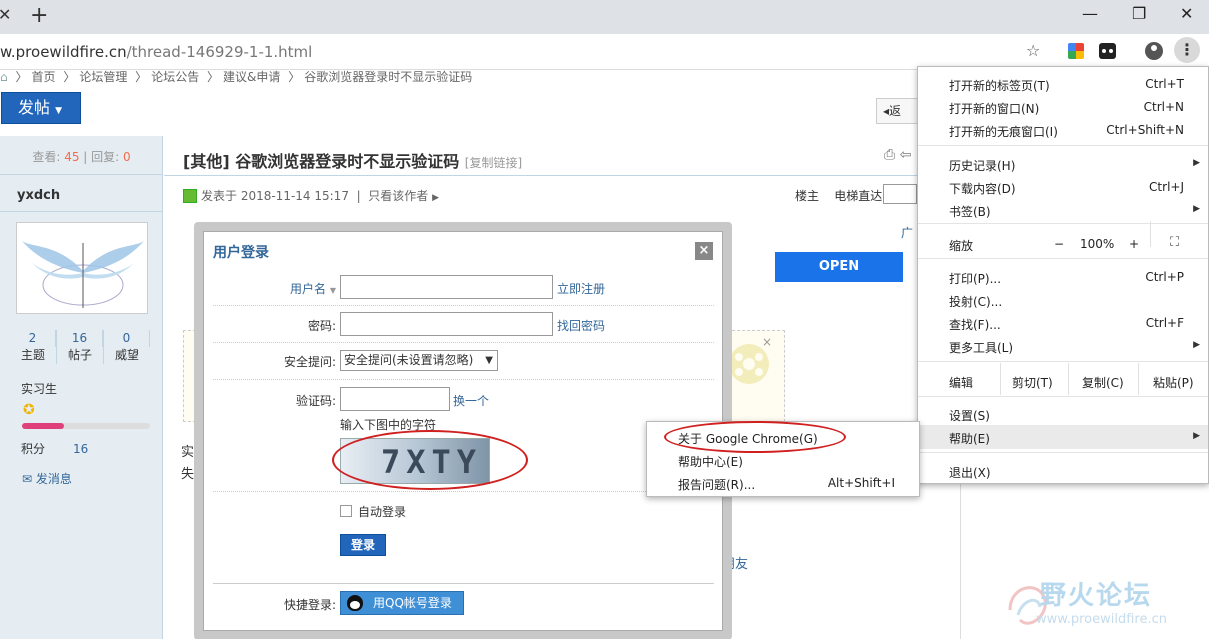  I want to click on menu-new-tab: 打开新的标签页(T), so click(999, 85).